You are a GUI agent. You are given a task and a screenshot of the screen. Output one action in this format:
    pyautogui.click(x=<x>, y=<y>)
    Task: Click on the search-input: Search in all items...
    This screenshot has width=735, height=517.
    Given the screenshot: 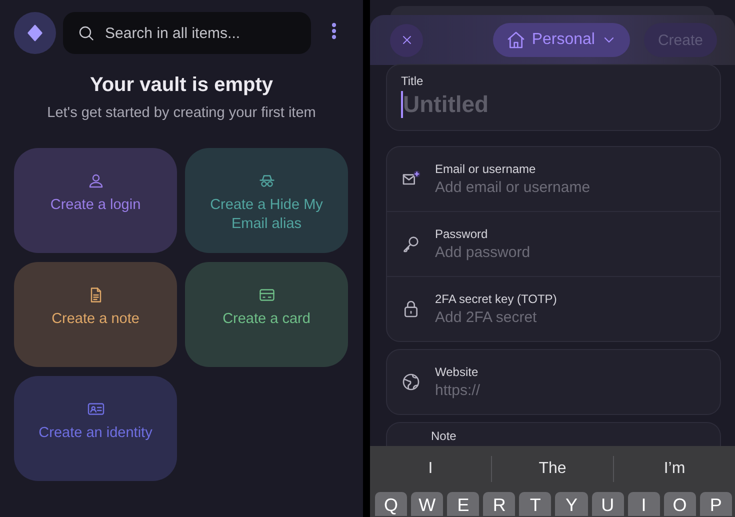 What is the action you would take?
    pyautogui.click(x=200, y=33)
    